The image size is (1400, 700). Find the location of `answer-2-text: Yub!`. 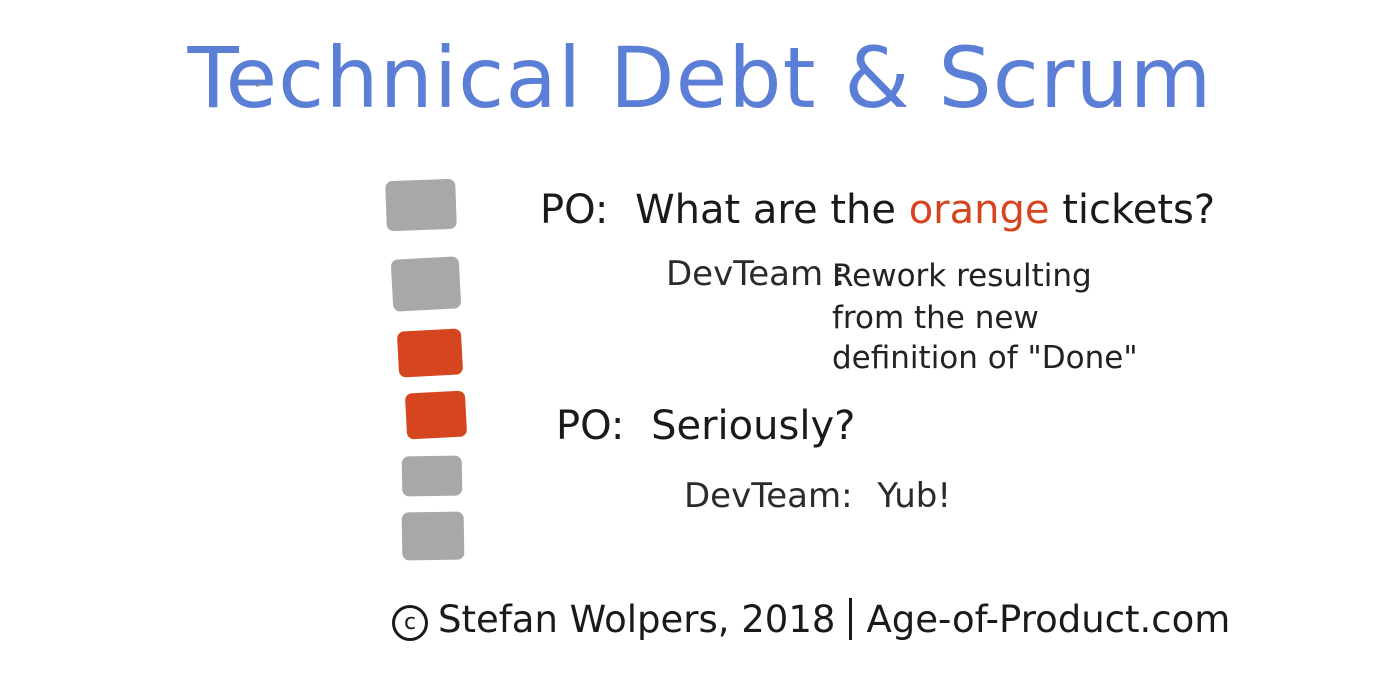

answer-2-text: Yub! is located at coordinates (914, 496).